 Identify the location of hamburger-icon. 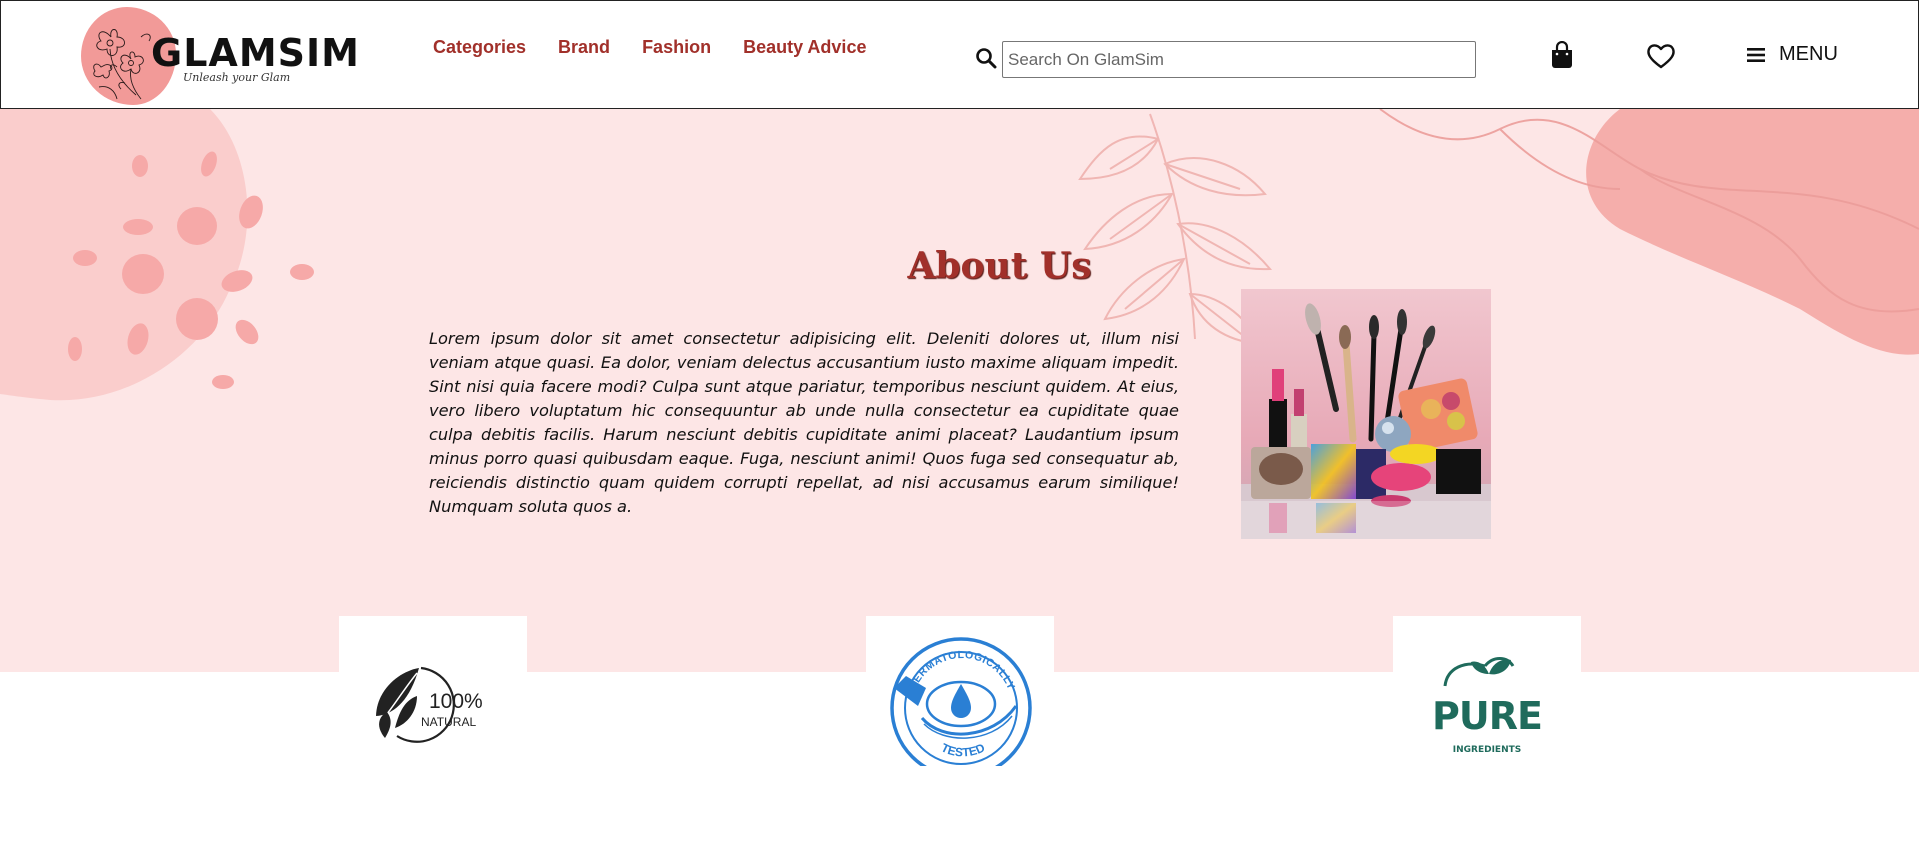
(1756, 54).